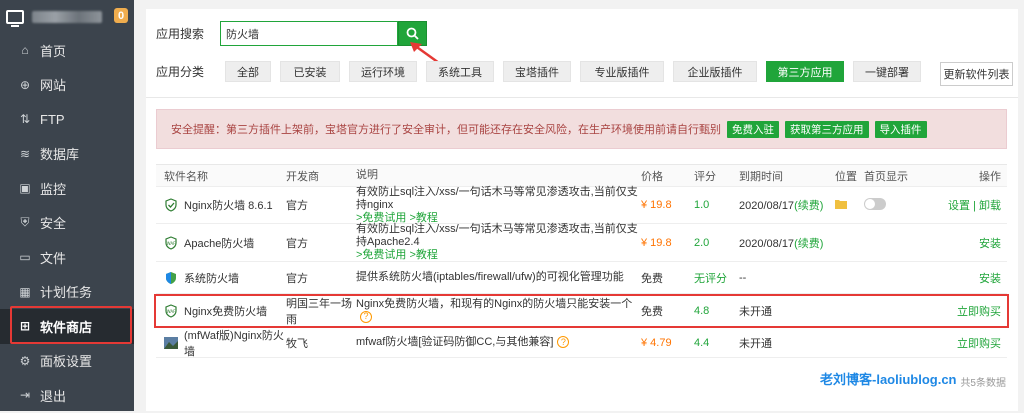  I want to click on sidebar-item-1: ⊕ 网站, so click(67, 85).